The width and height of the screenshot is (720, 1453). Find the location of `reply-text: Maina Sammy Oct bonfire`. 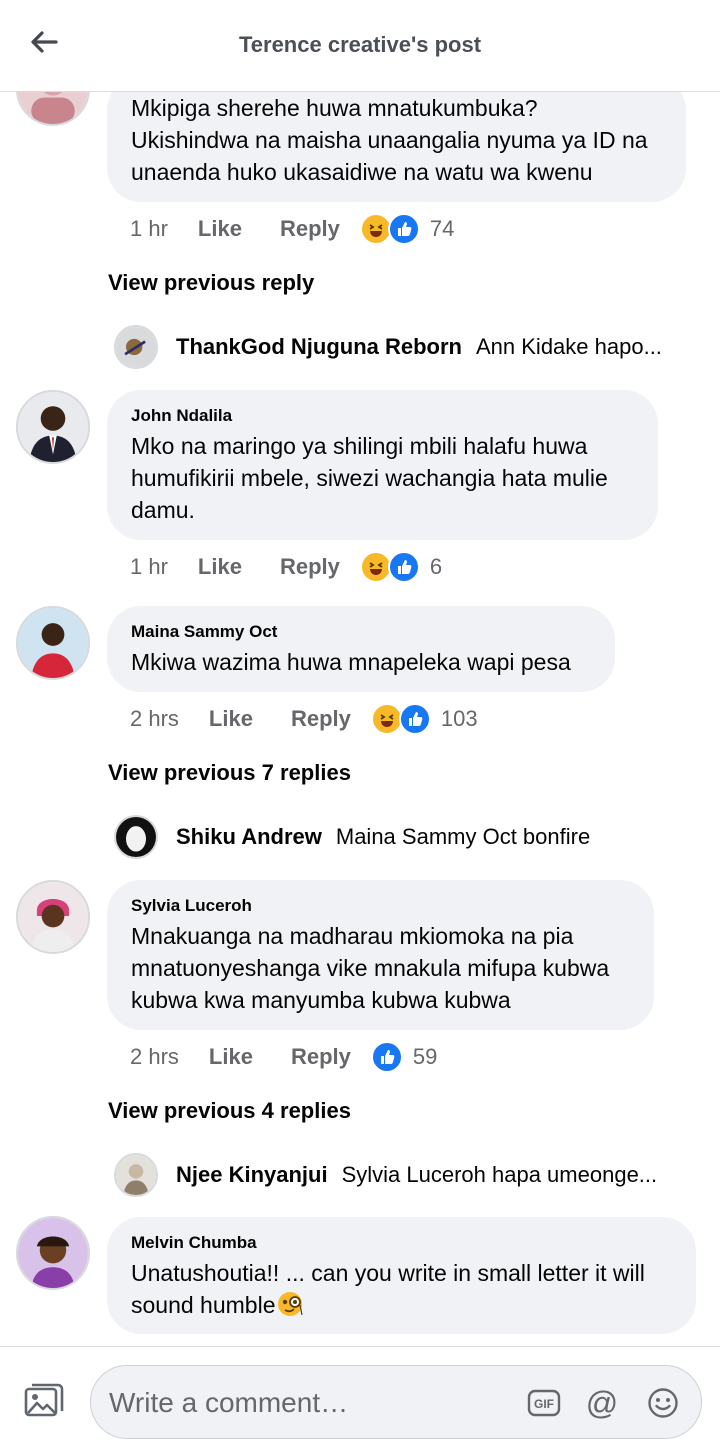

reply-text: Maina Sammy Oct bonfire is located at coordinates (463, 836).